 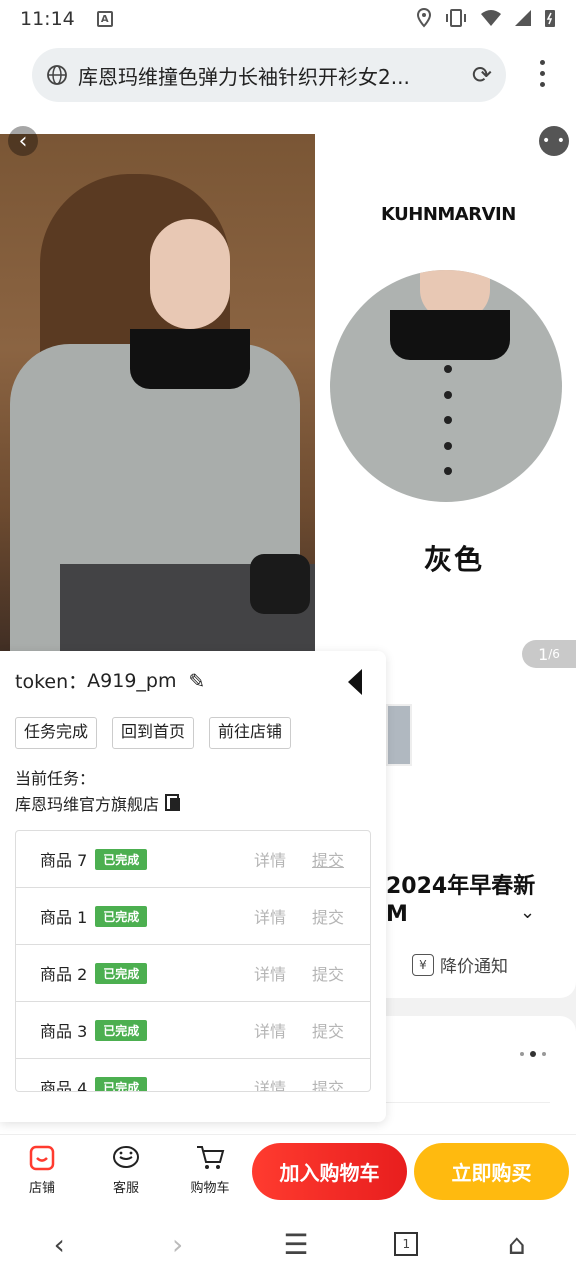 I want to click on shop-name: 库恩玛维官方旗舰店, so click(x=87, y=804).